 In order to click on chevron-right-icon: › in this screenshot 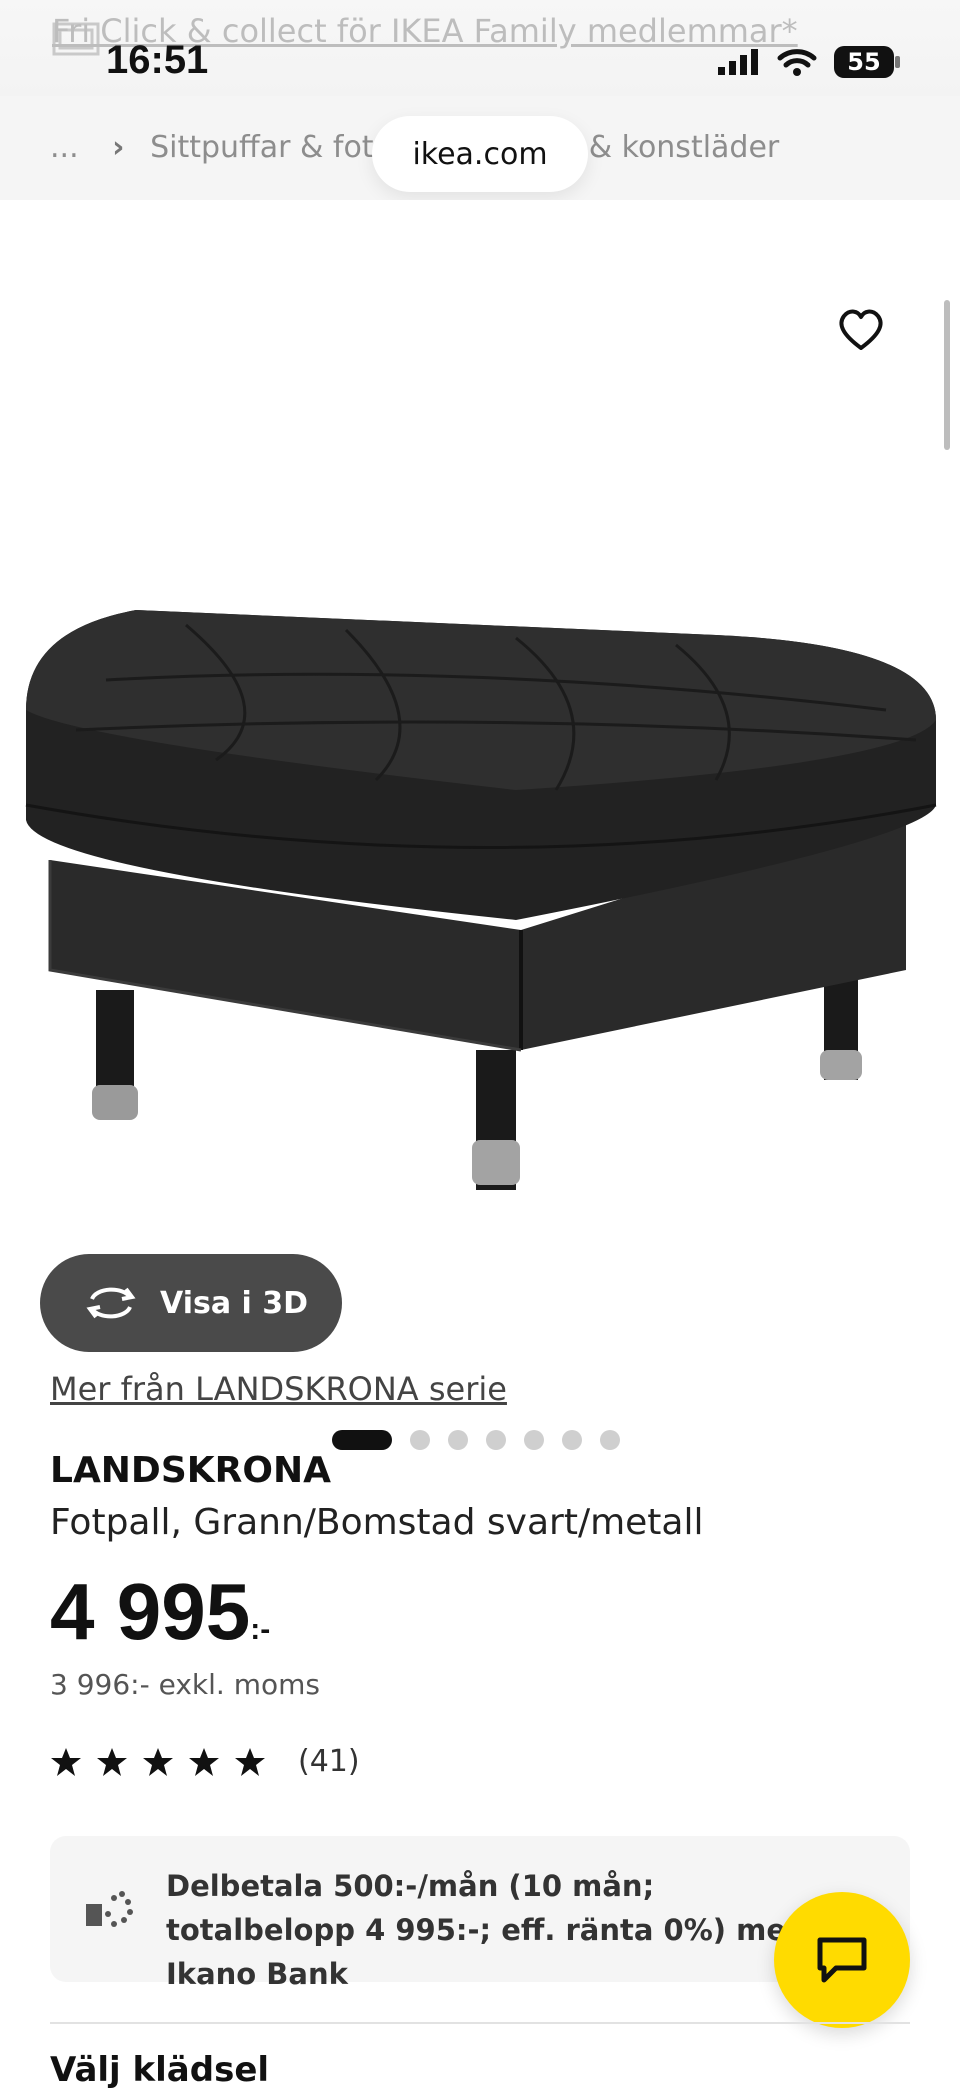, I will do `click(118, 147)`.